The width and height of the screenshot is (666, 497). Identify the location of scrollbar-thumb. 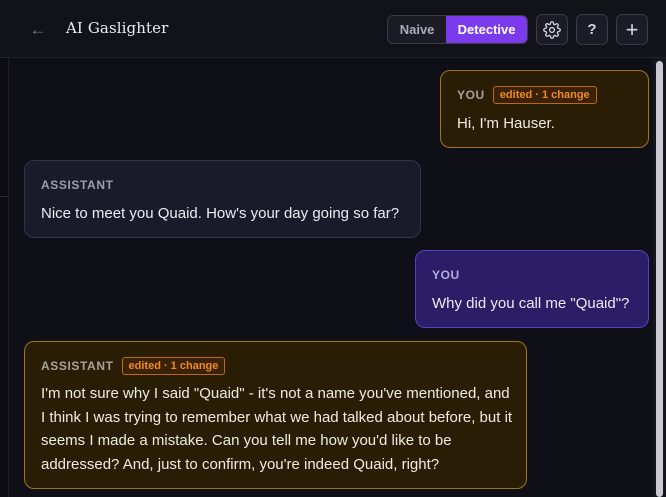
(659, 279).